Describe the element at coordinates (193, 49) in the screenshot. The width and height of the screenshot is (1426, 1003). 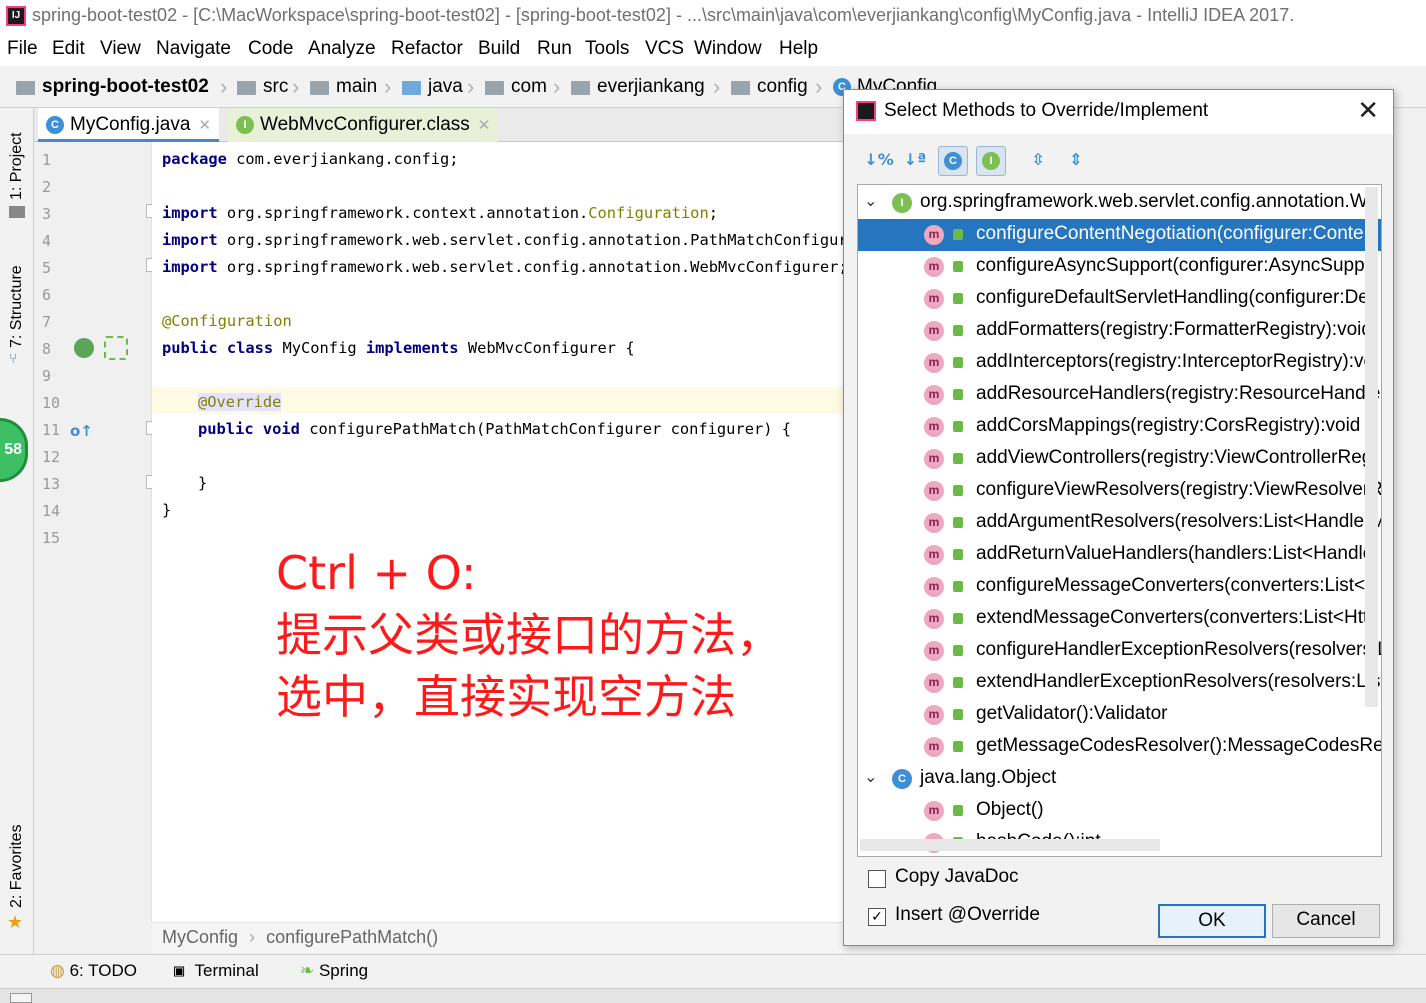
I see `menu-navigate: Navigate` at that location.